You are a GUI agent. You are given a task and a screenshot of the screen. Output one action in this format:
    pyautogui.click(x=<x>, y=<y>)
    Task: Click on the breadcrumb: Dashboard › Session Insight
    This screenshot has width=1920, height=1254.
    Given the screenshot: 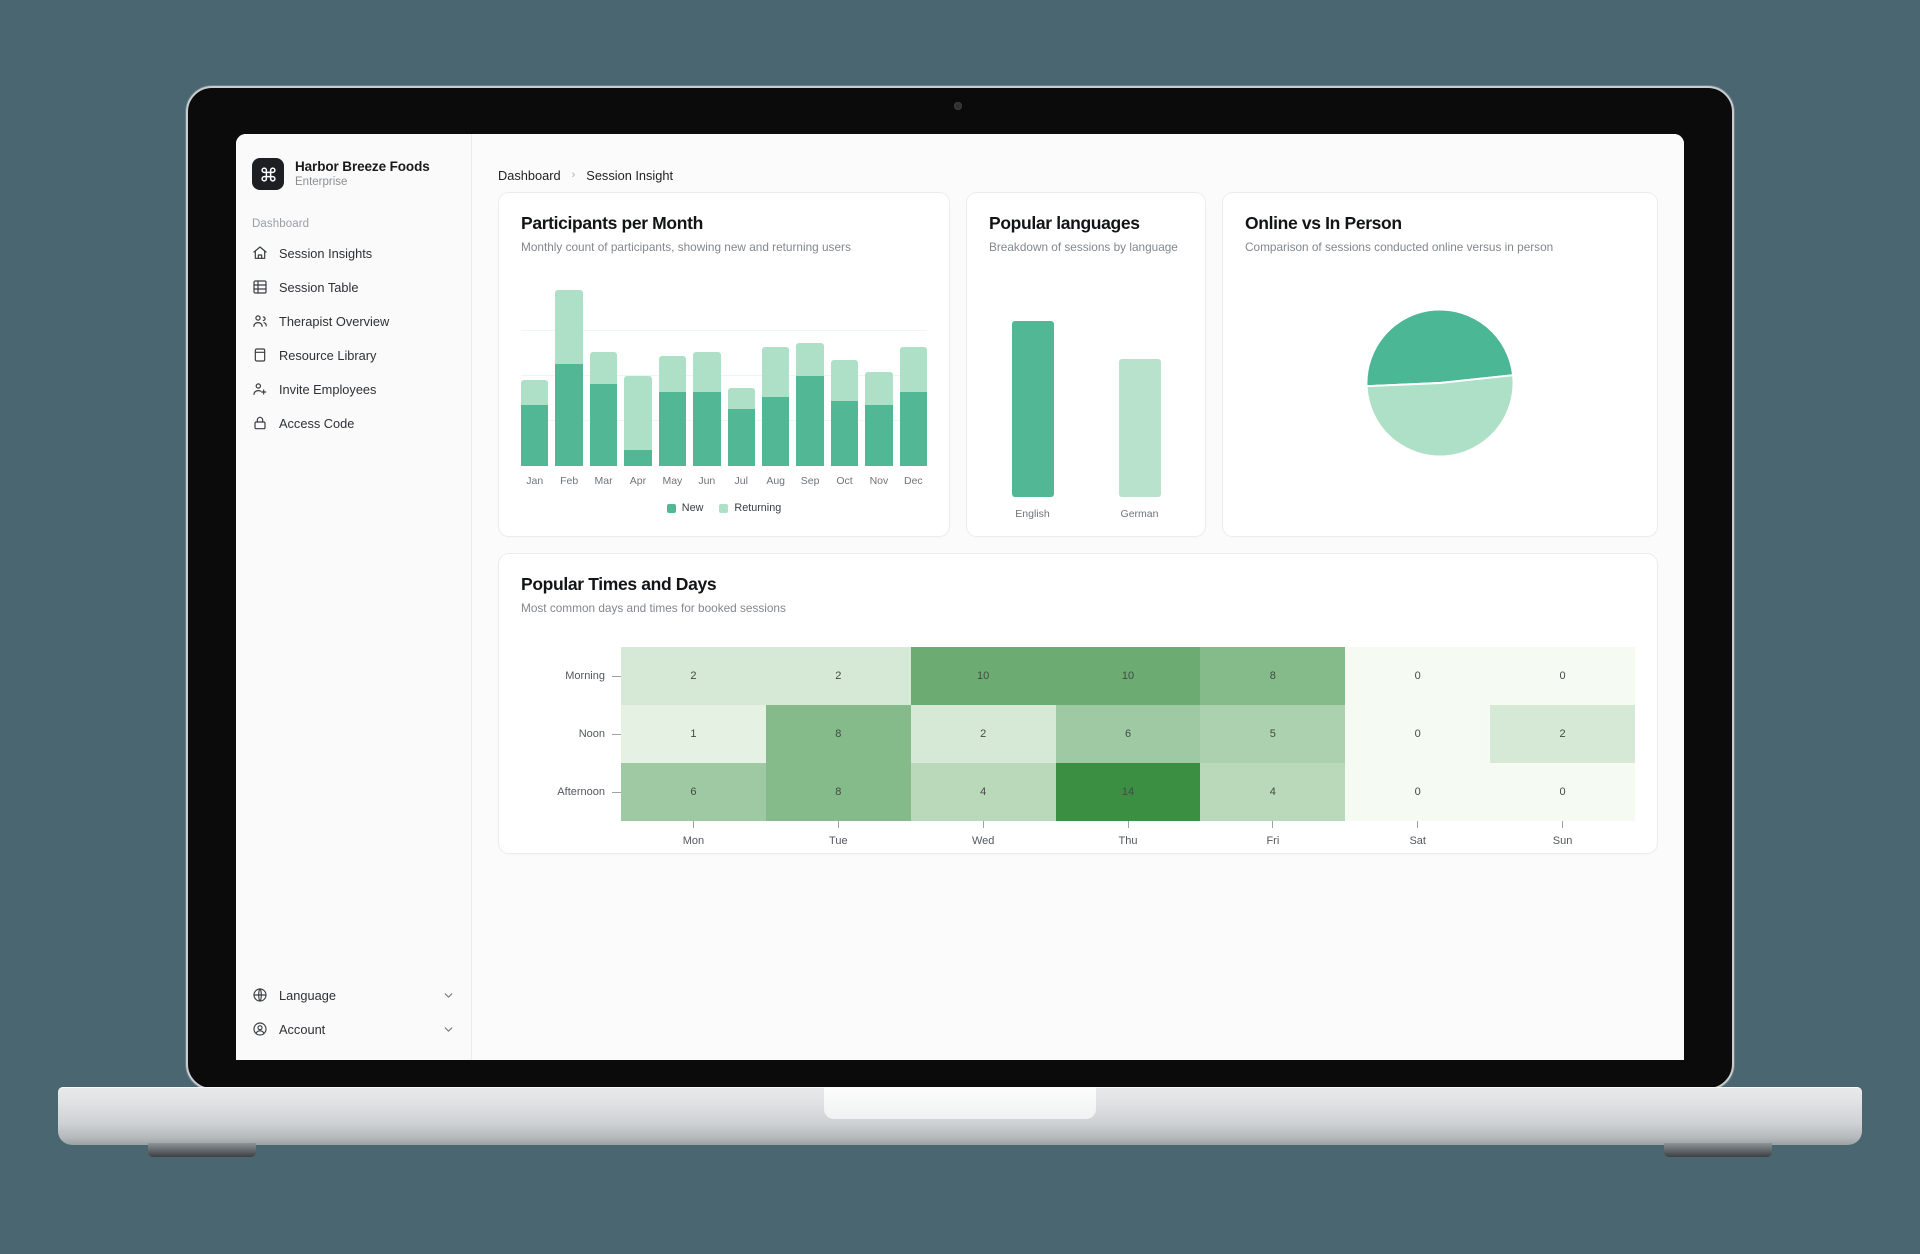 What is the action you would take?
    pyautogui.click(x=1078, y=163)
    